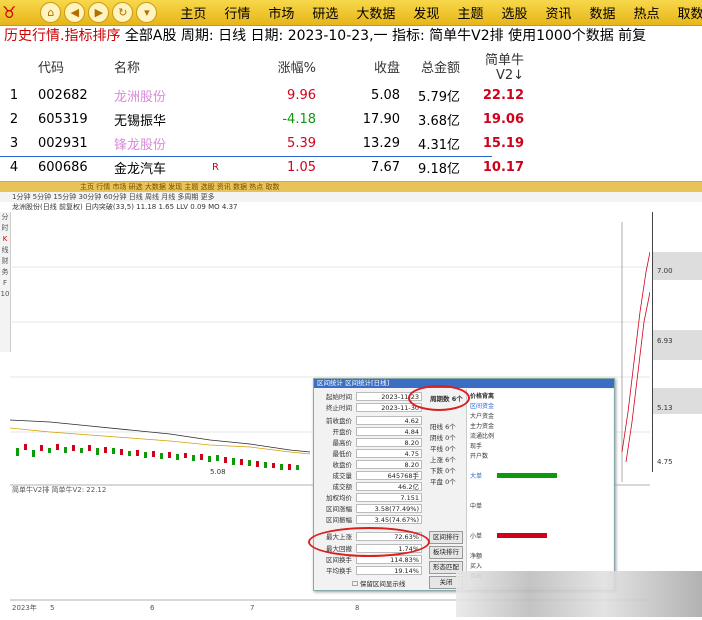 Image resolution: width=702 pixels, height=620 pixels. I want to click on stat-row: 区间涨幅 3.58(77.49%), so click(371, 508).